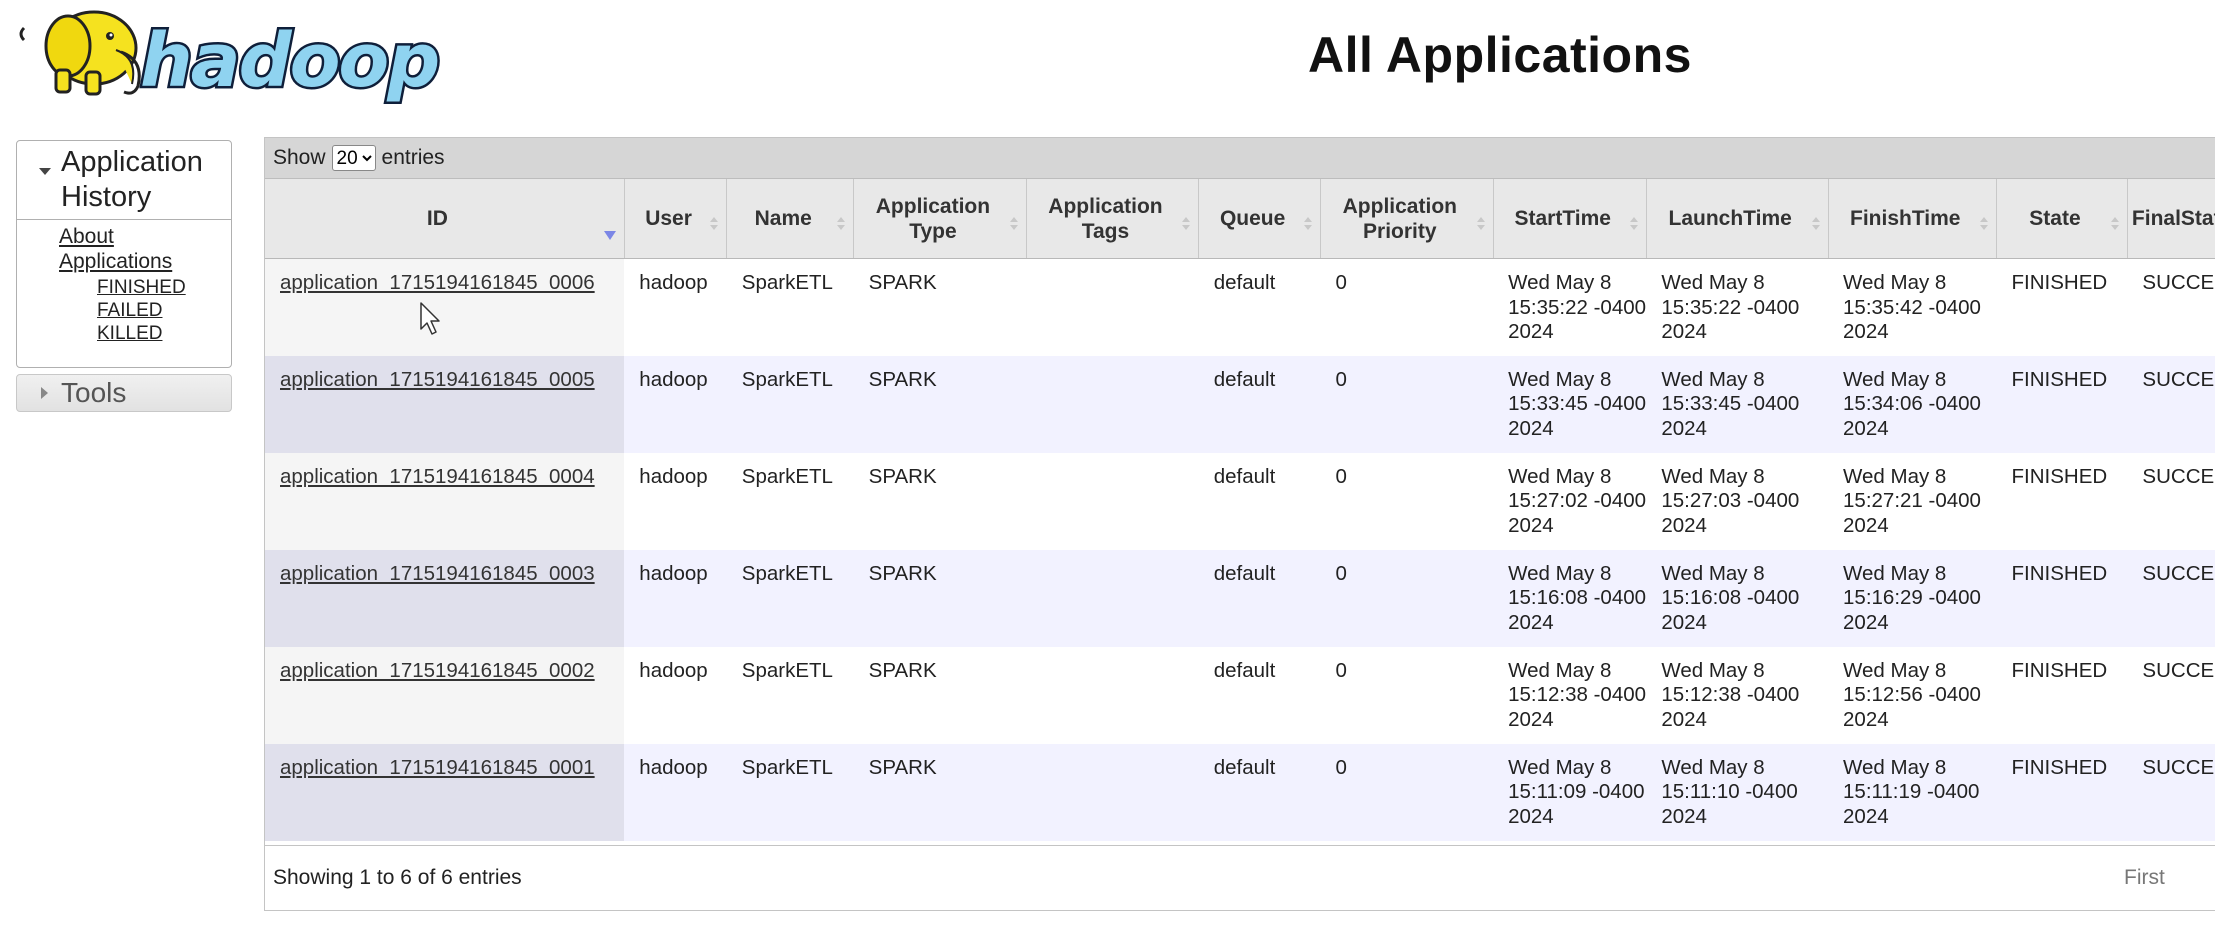 This screenshot has height=936, width=2215. Describe the element at coordinates (2144, 878) in the screenshot. I see `pager-first-button: First` at that location.